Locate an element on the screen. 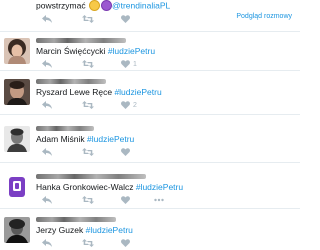 The image size is (320, 250). tweet-text-body: Hanka Gronkowiec-Walcz is located at coordinates (85, 187).